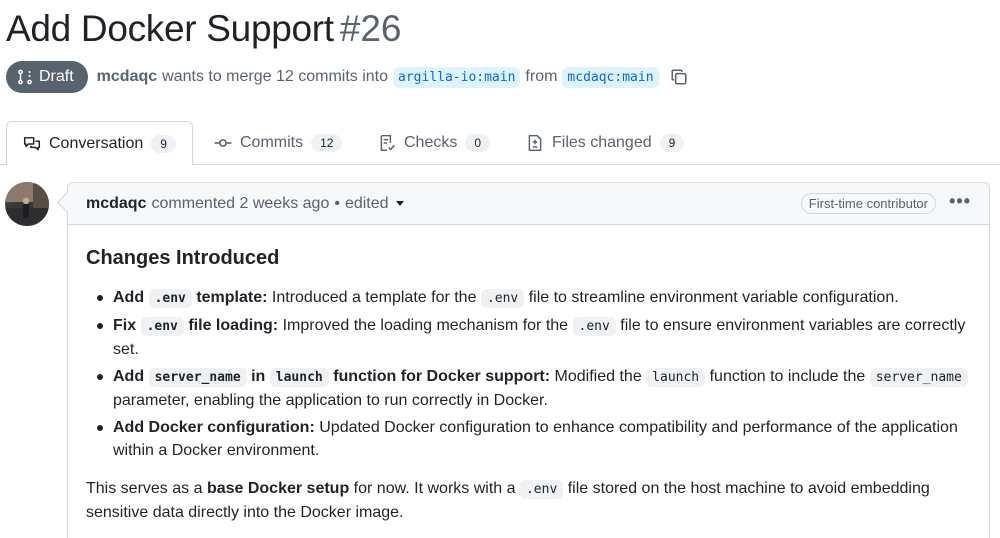 Image resolution: width=1000 pixels, height=538 pixels. I want to click on kebab-menu-icon: •••, so click(960, 201).